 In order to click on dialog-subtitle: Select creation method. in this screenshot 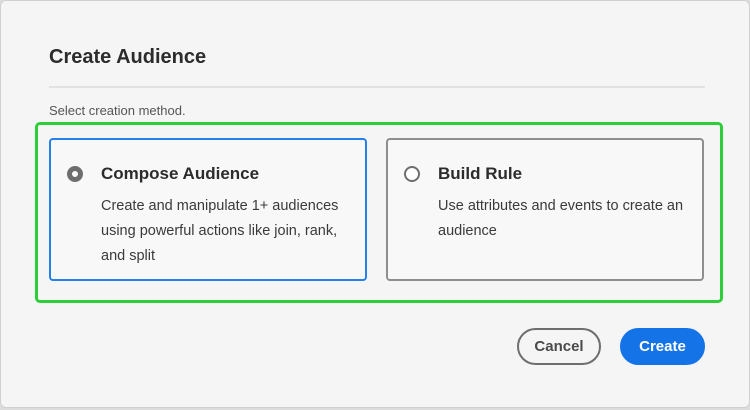, I will do `click(117, 110)`.